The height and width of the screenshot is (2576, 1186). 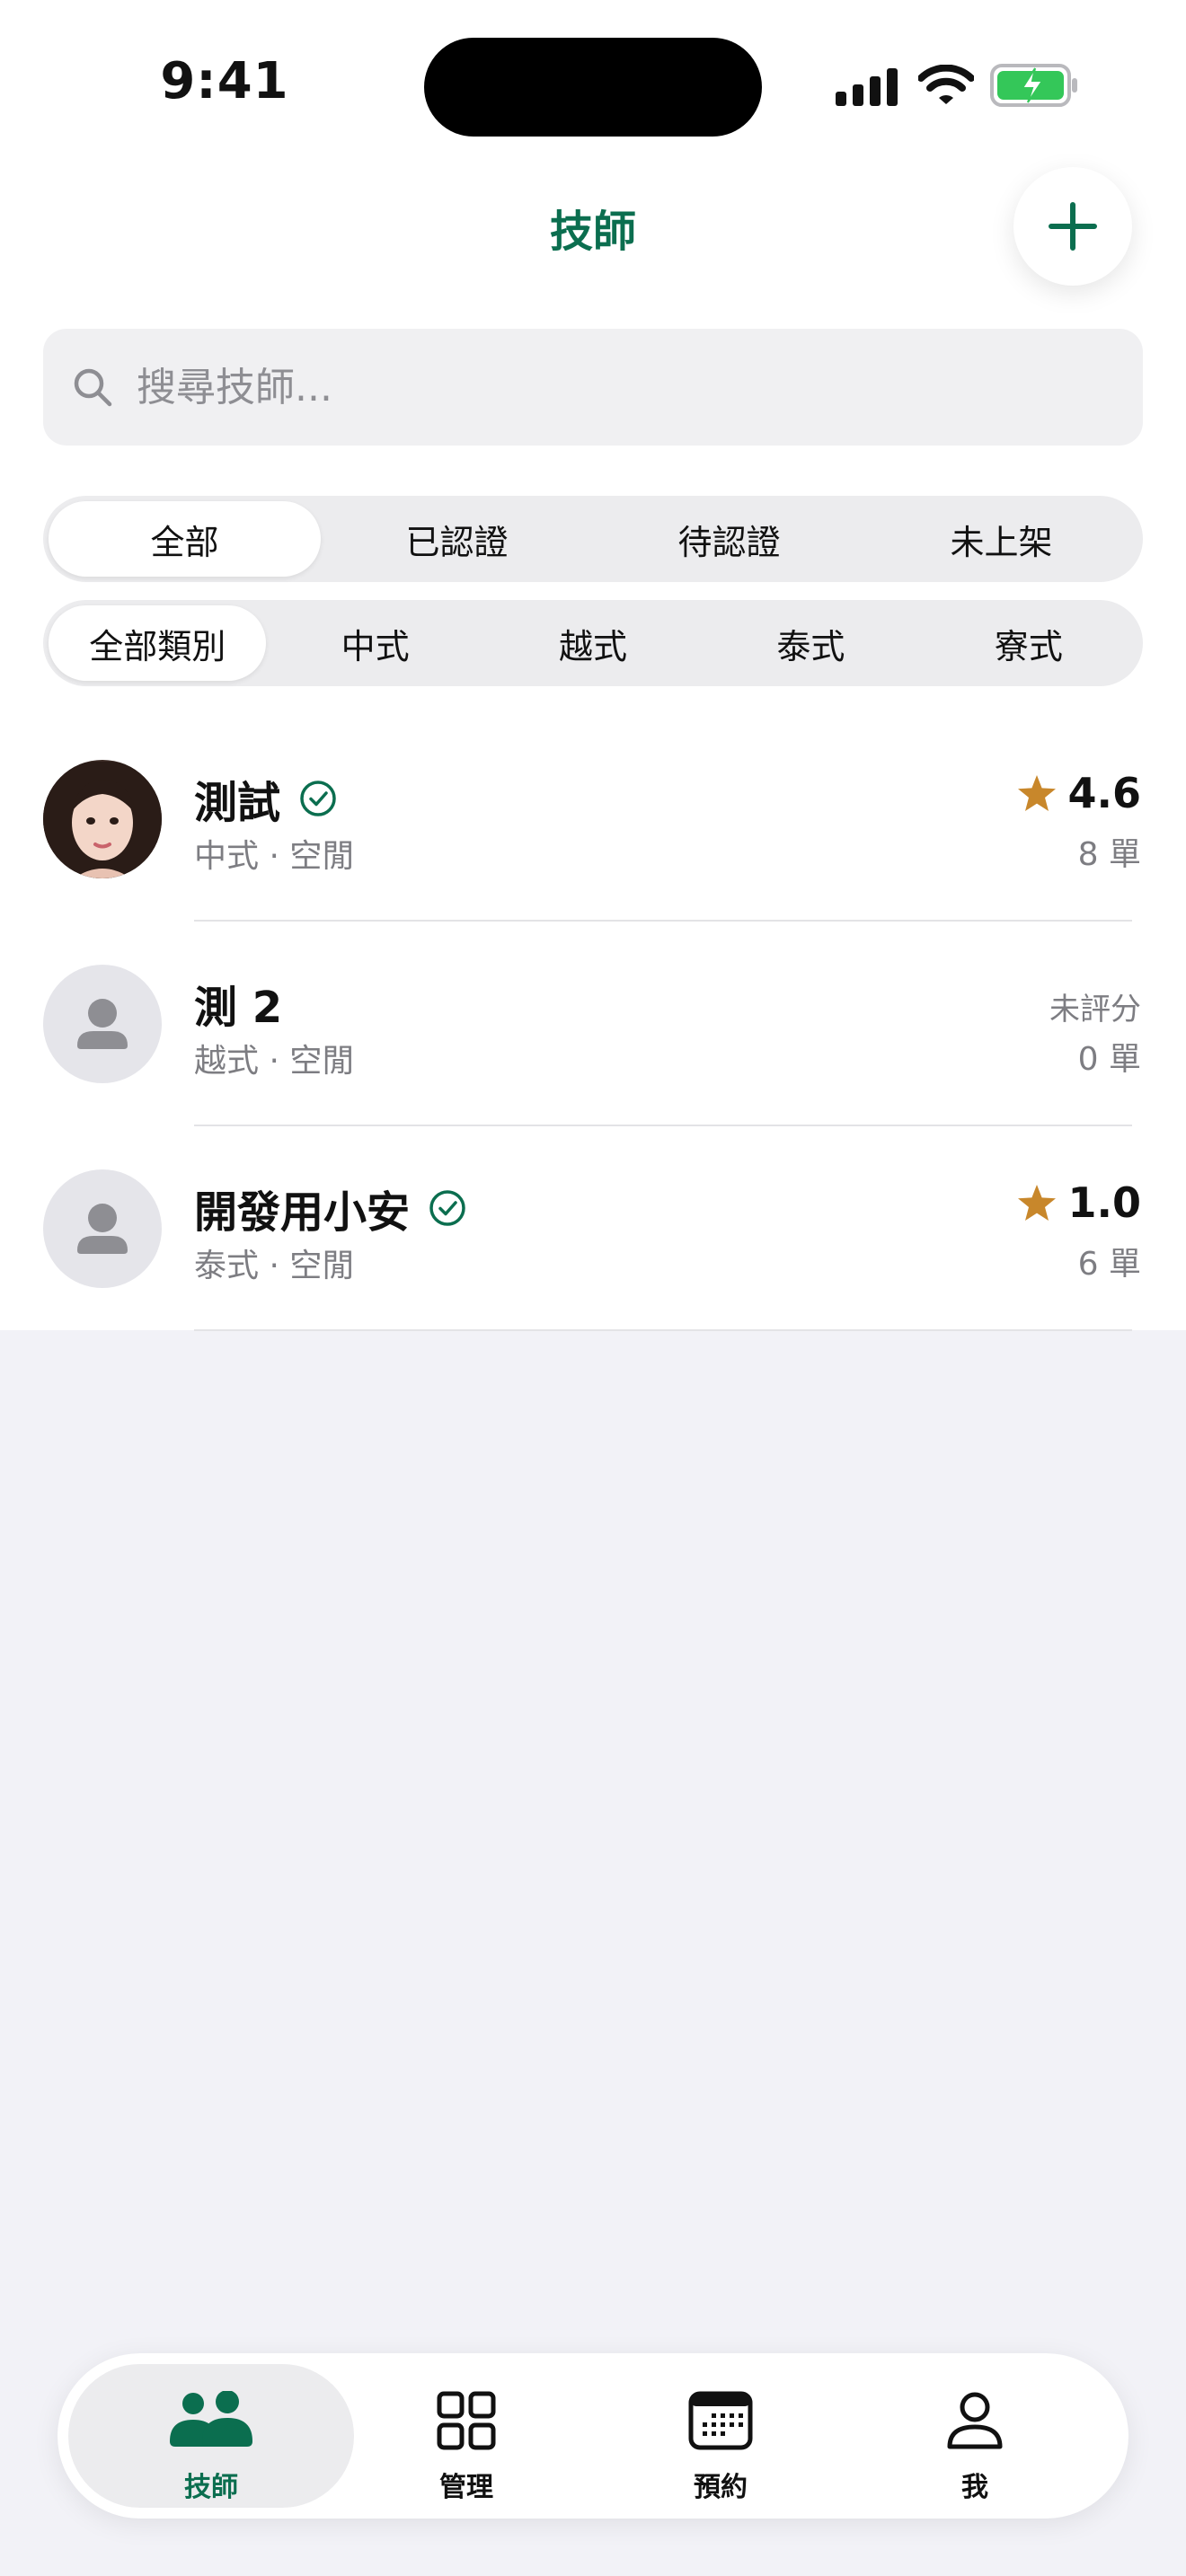 I want to click on tab-technicians: 技師, so click(x=211, y=2436).